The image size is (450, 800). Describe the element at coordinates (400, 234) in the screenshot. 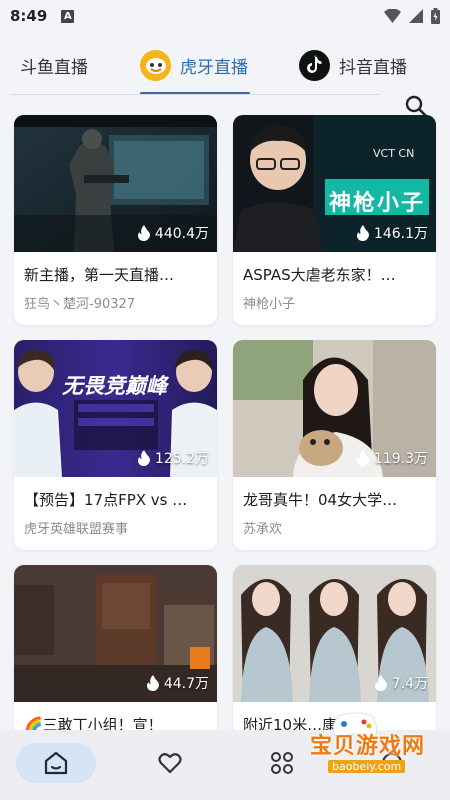

I see `view-count-text: 146.1万` at that location.